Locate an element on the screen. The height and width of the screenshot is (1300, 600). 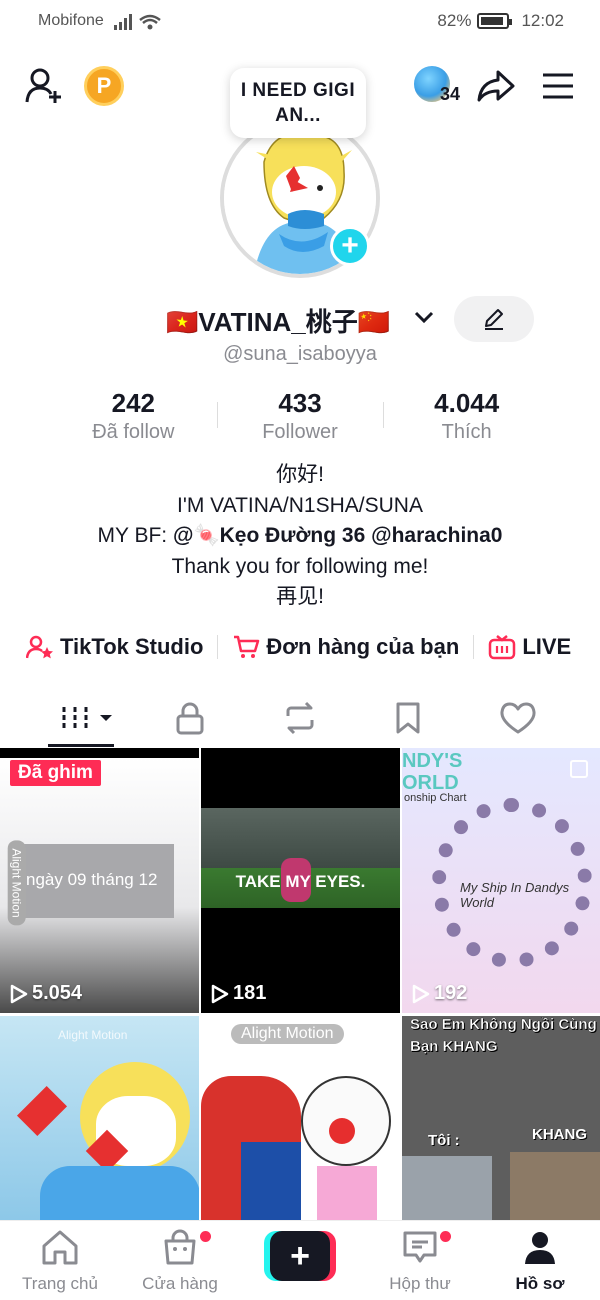
divider is located at coordinates (218, 647).